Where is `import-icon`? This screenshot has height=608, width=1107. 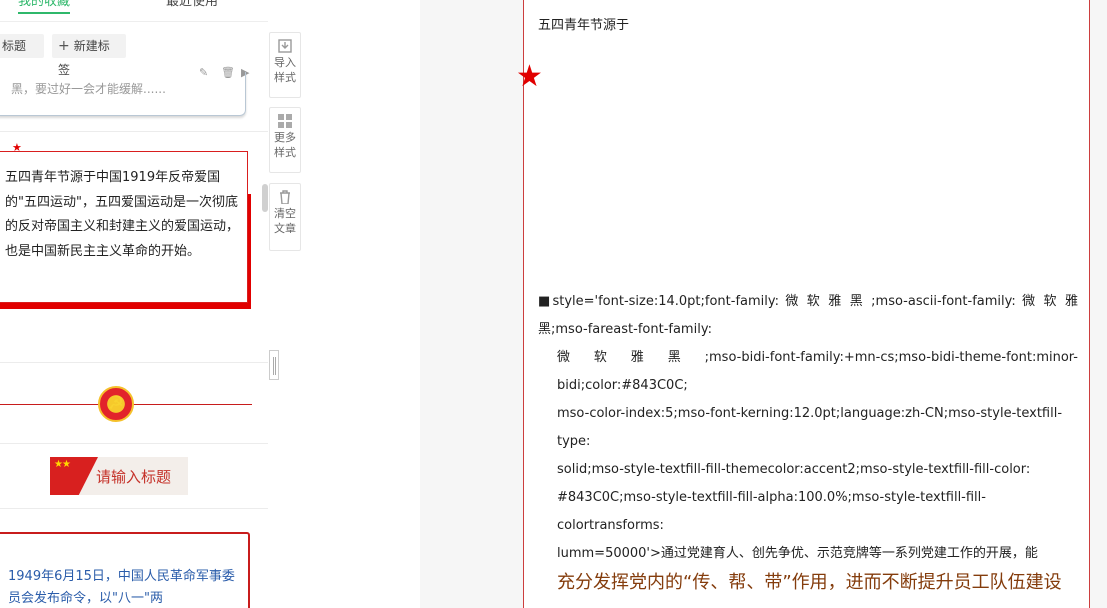 import-icon is located at coordinates (285, 46).